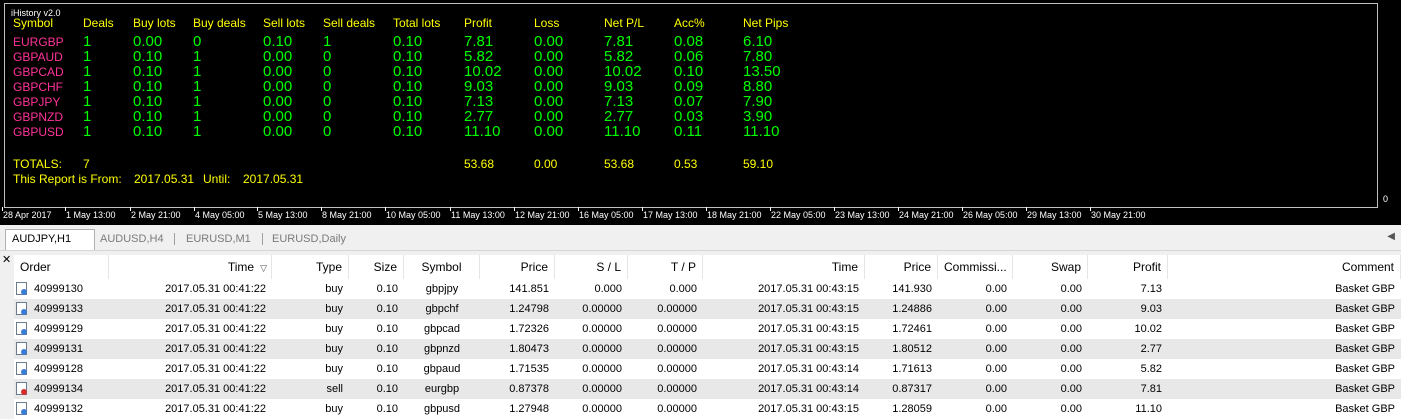  I want to click on stats-header: Buy lots, so click(154, 23).